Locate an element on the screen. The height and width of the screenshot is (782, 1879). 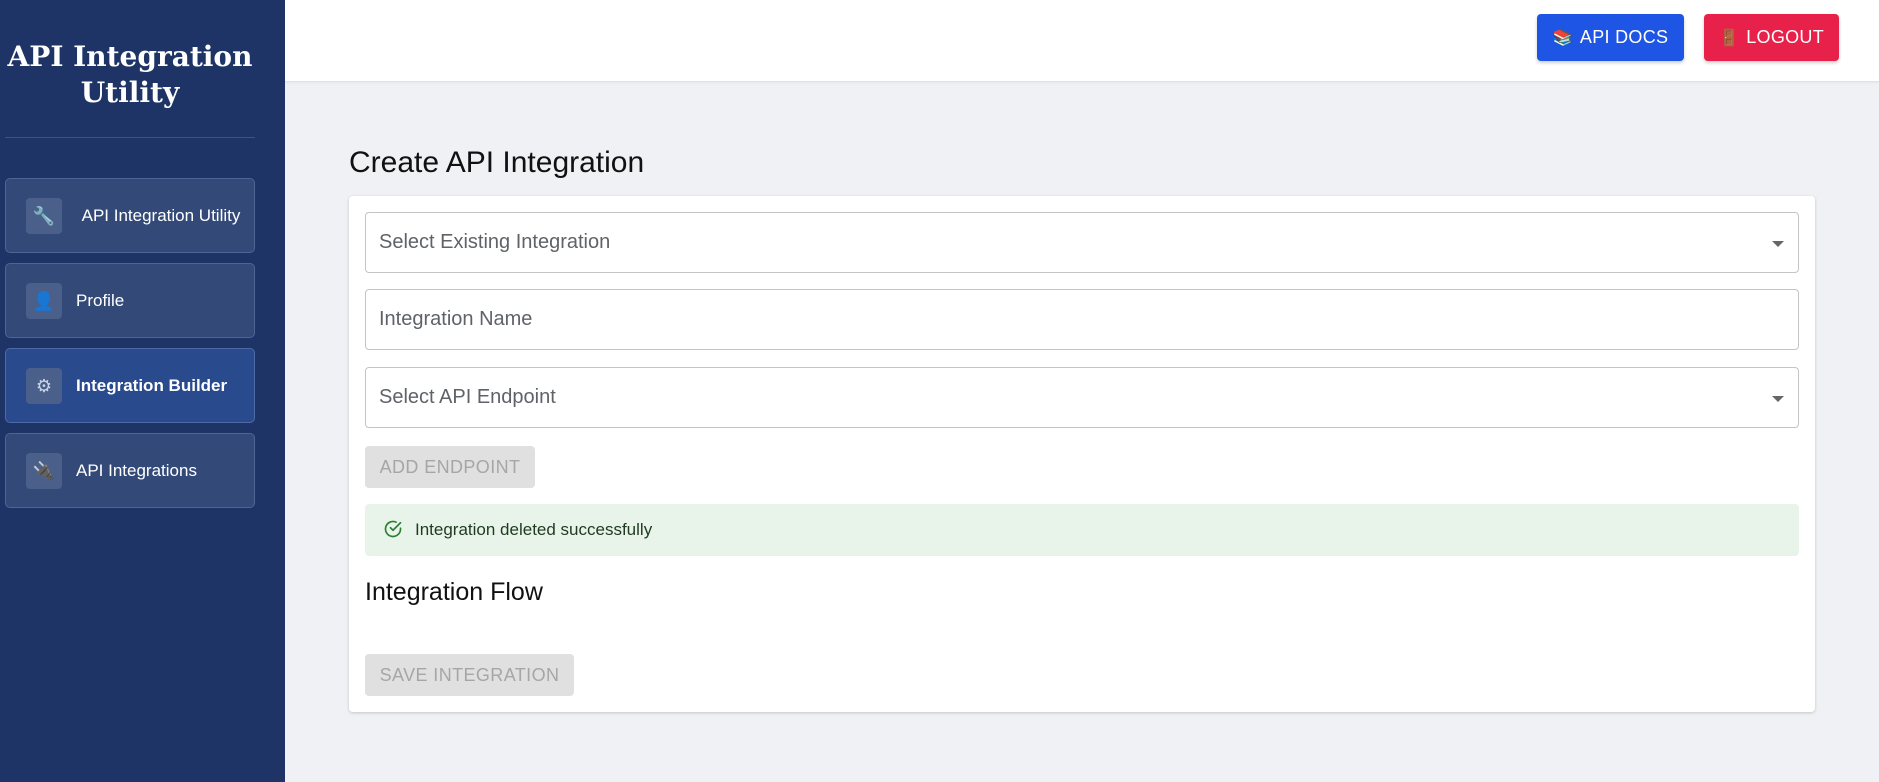
logout-label: LOGOUT is located at coordinates (1785, 37).